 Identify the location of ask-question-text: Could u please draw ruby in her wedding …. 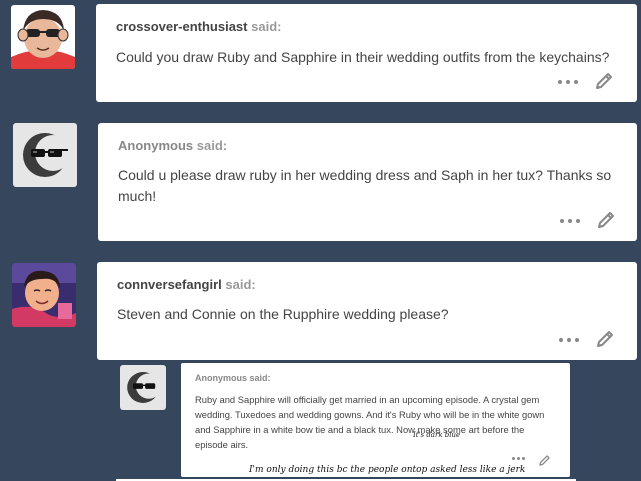
(365, 185).